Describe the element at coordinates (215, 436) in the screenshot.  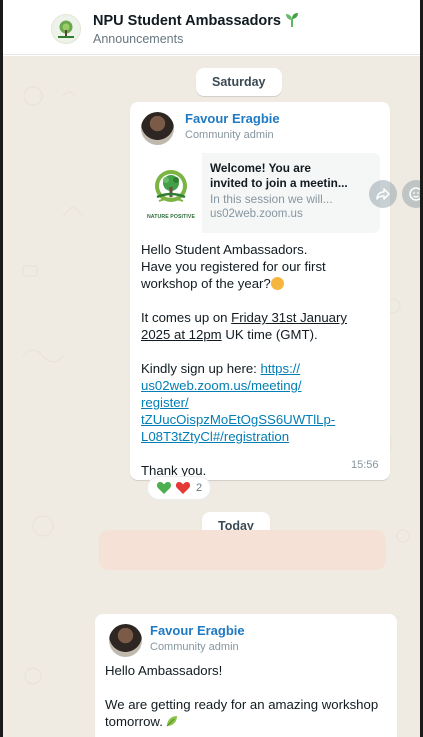
I see `registration-link: L08T3tZtyCl#/registration` at that location.